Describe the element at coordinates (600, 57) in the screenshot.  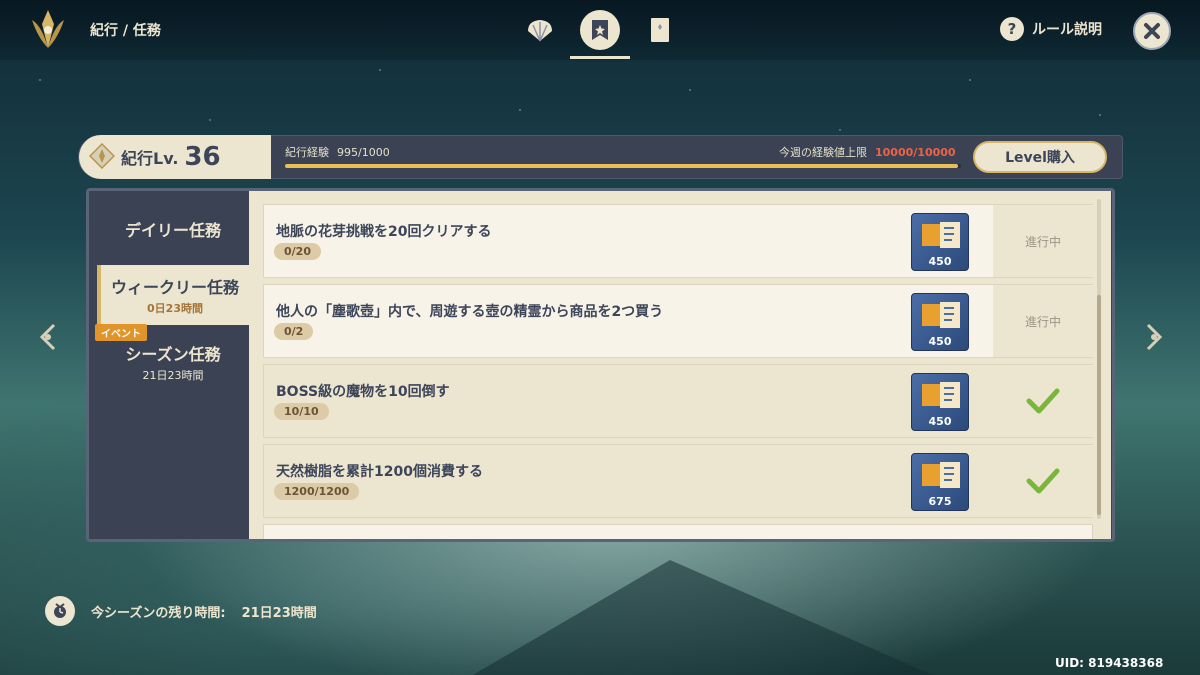
I see `active-tab-underline` at that location.